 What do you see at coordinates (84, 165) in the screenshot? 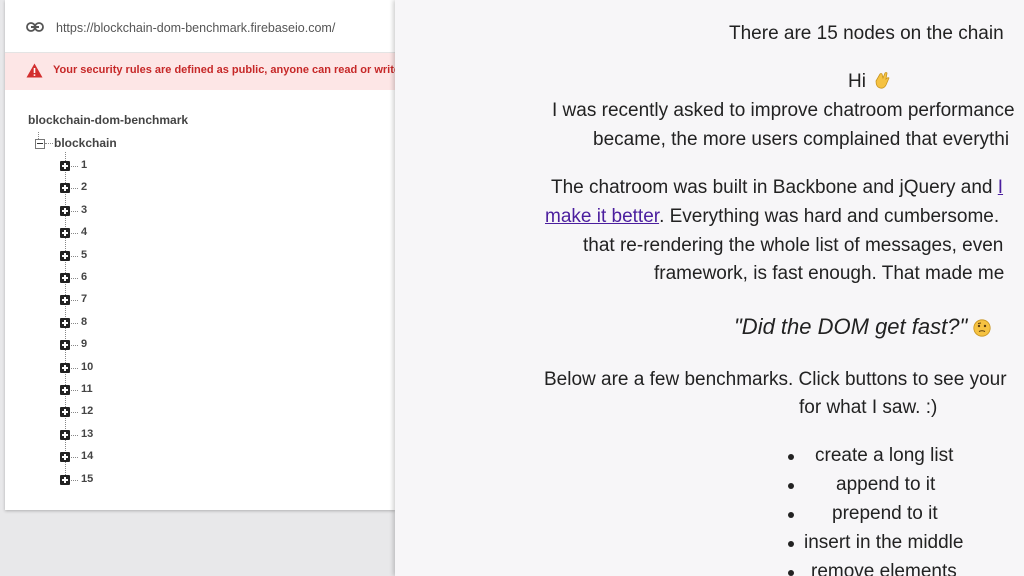
I see `tree-child-label: 1` at bounding box center [84, 165].